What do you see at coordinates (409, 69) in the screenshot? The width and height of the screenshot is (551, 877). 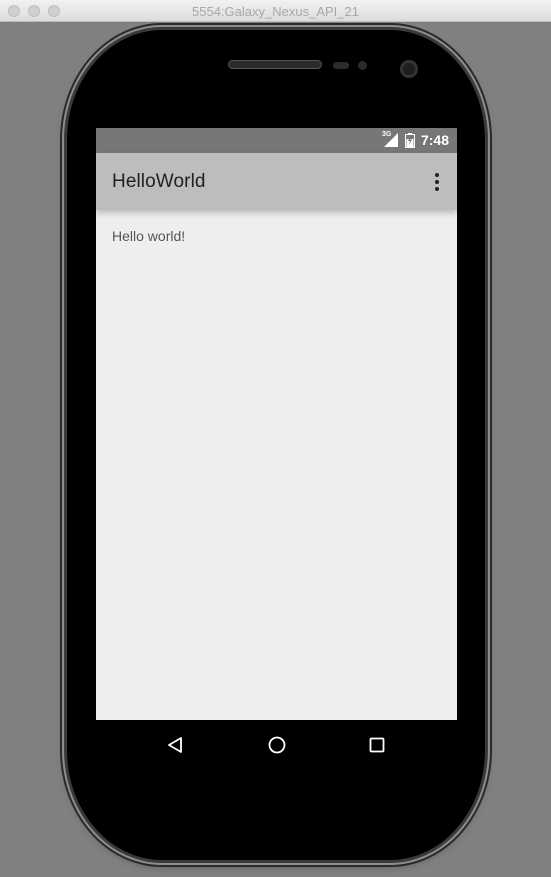 I see `front-camera` at bounding box center [409, 69].